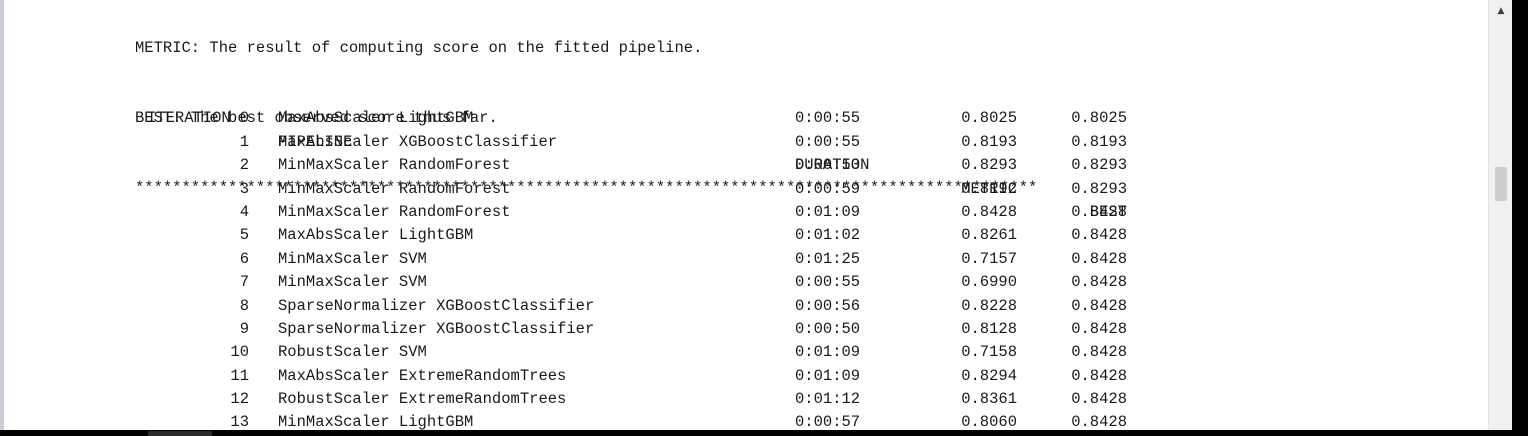 The image size is (1528, 436). I want to click on cell-duration: 0:01:12, so click(828, 399).